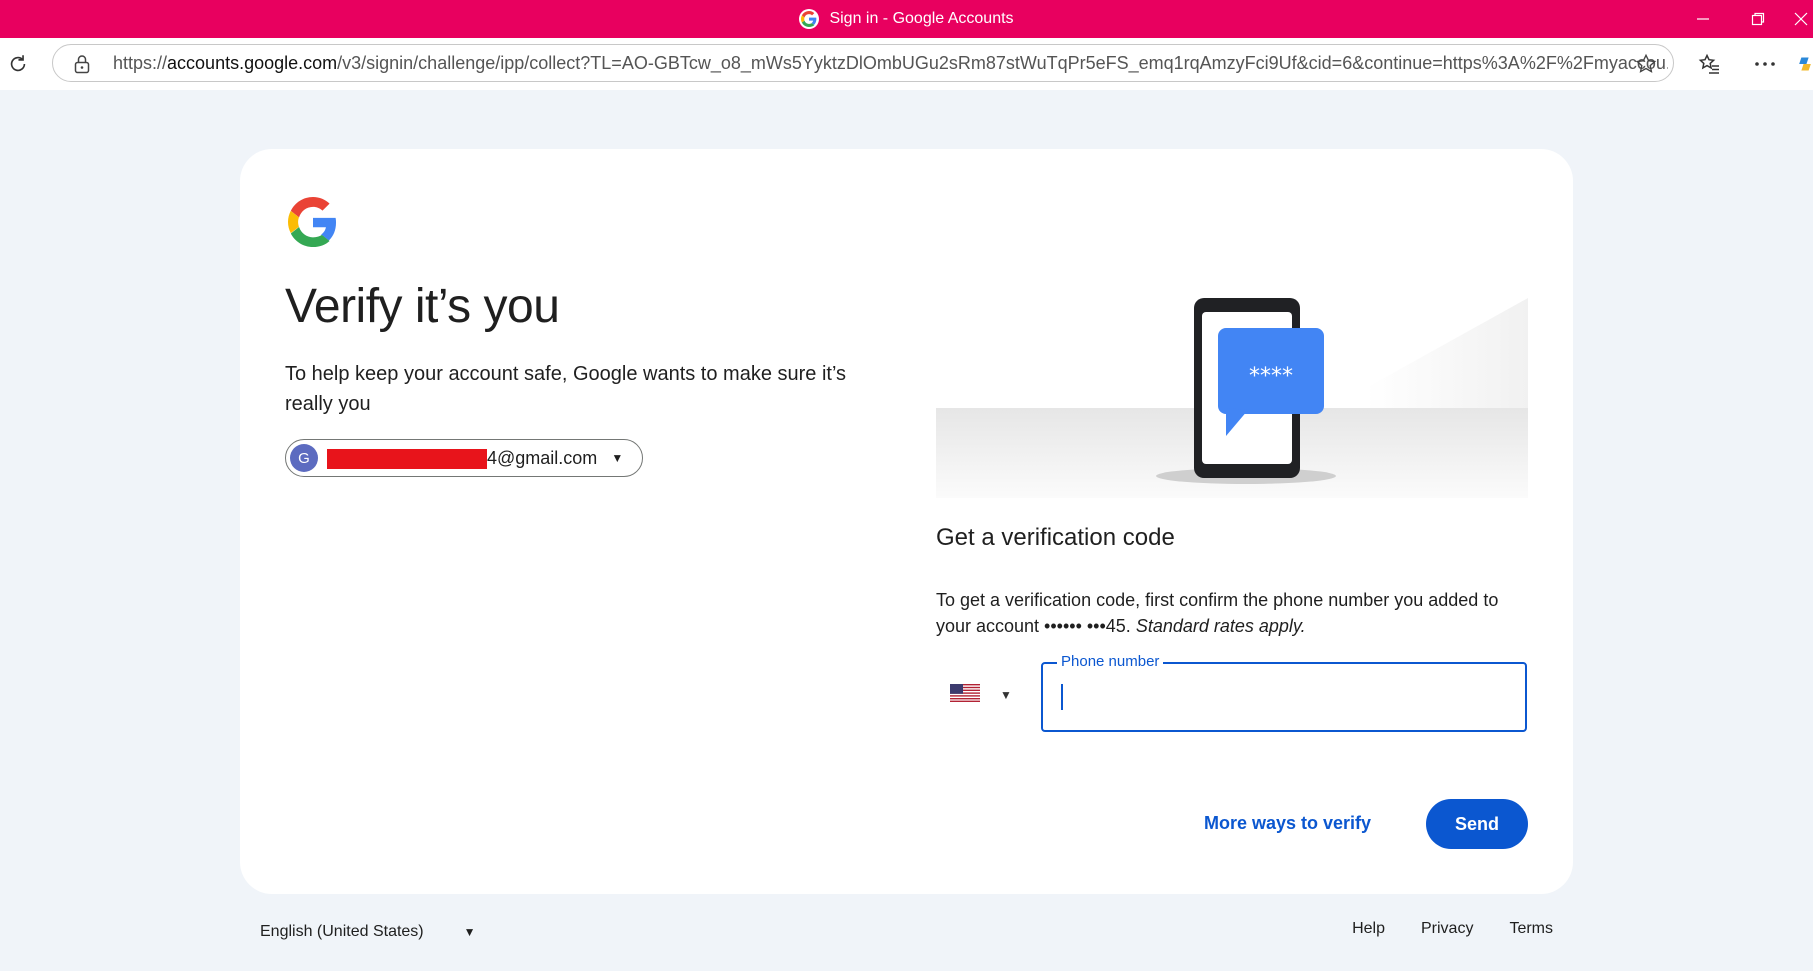 This screenshot has width=1813, height=971. What do you see at coordinates (469, 932) in the screenshot?
I see `language-chevron-down-icon: ▼` at bounding box center [469, 932].